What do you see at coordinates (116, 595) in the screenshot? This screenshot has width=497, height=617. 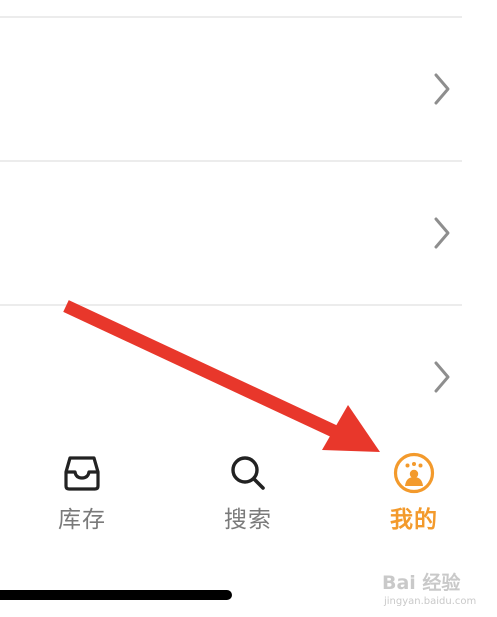 I see `home-indicator` at bounding box center [116, 595].